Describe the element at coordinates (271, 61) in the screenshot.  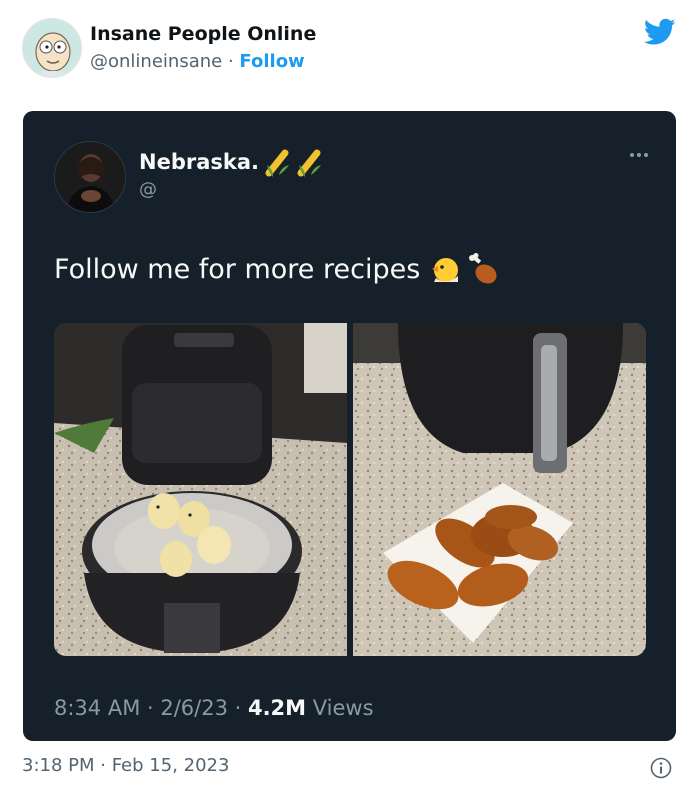
I see `follow-button: Follow` at that location.